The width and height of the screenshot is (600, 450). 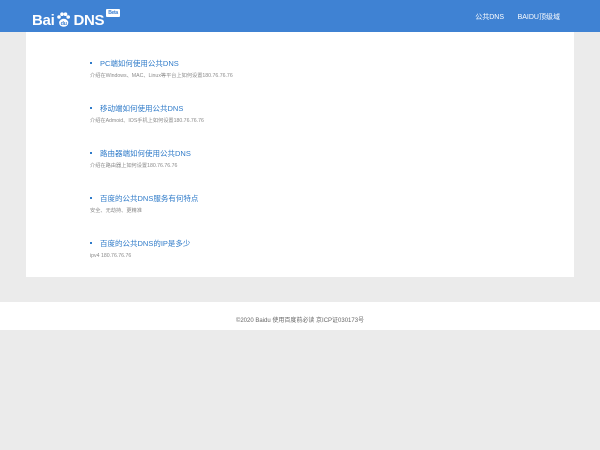 I want to click on logo-text-bai: Bai, so click(x=43, y=20).